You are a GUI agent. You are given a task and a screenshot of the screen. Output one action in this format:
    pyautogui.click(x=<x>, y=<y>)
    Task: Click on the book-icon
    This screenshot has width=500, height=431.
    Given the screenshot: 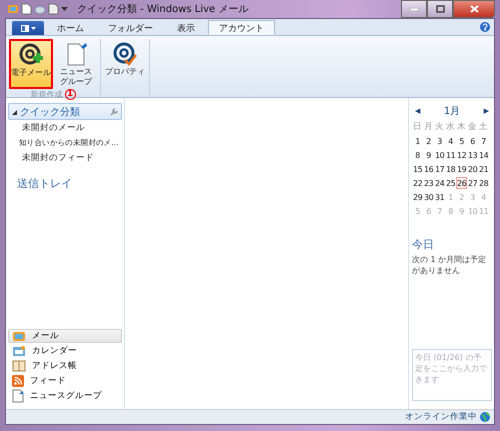 What is the action you would take?
    pyautogui.click(x=19, y=366)
    